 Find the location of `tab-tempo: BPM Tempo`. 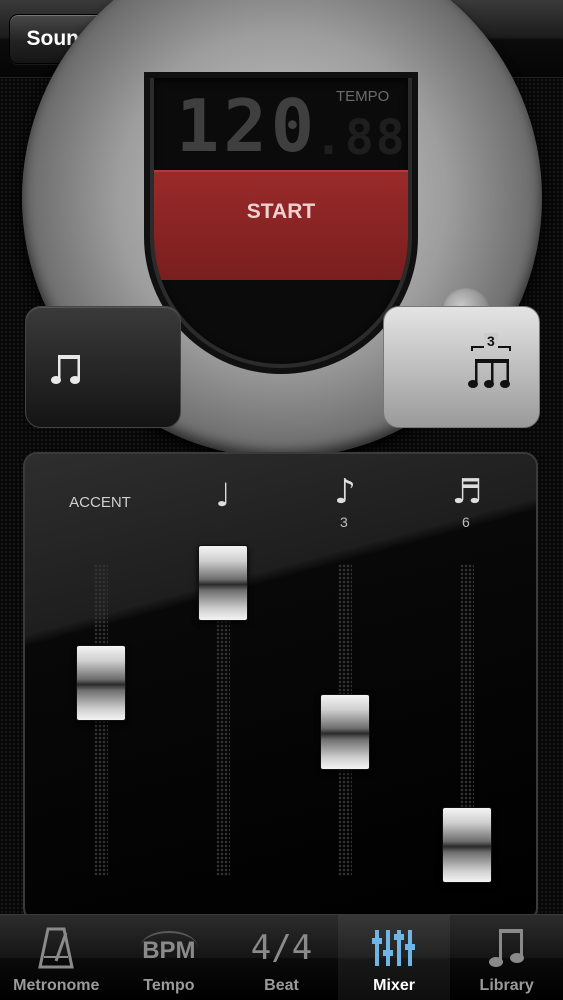

tab-tempo: BPM Tempo is located at coordinates (169, 957).